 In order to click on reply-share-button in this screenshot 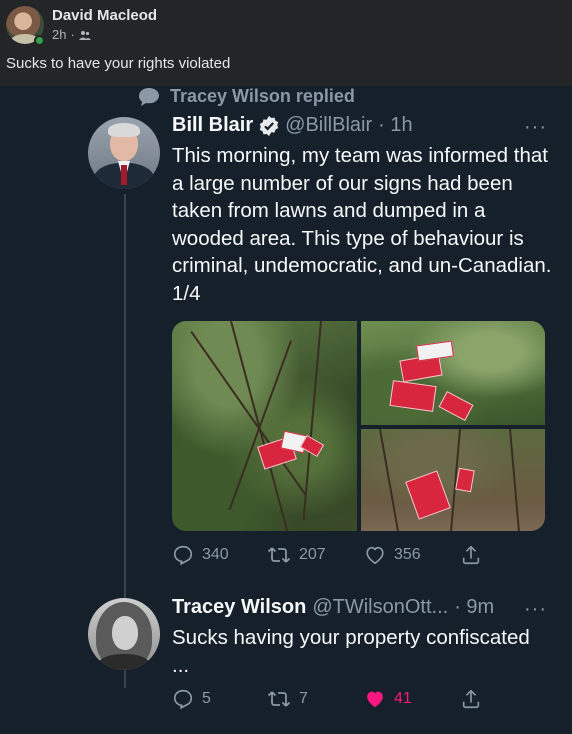, I will do `click(471, 699)`.